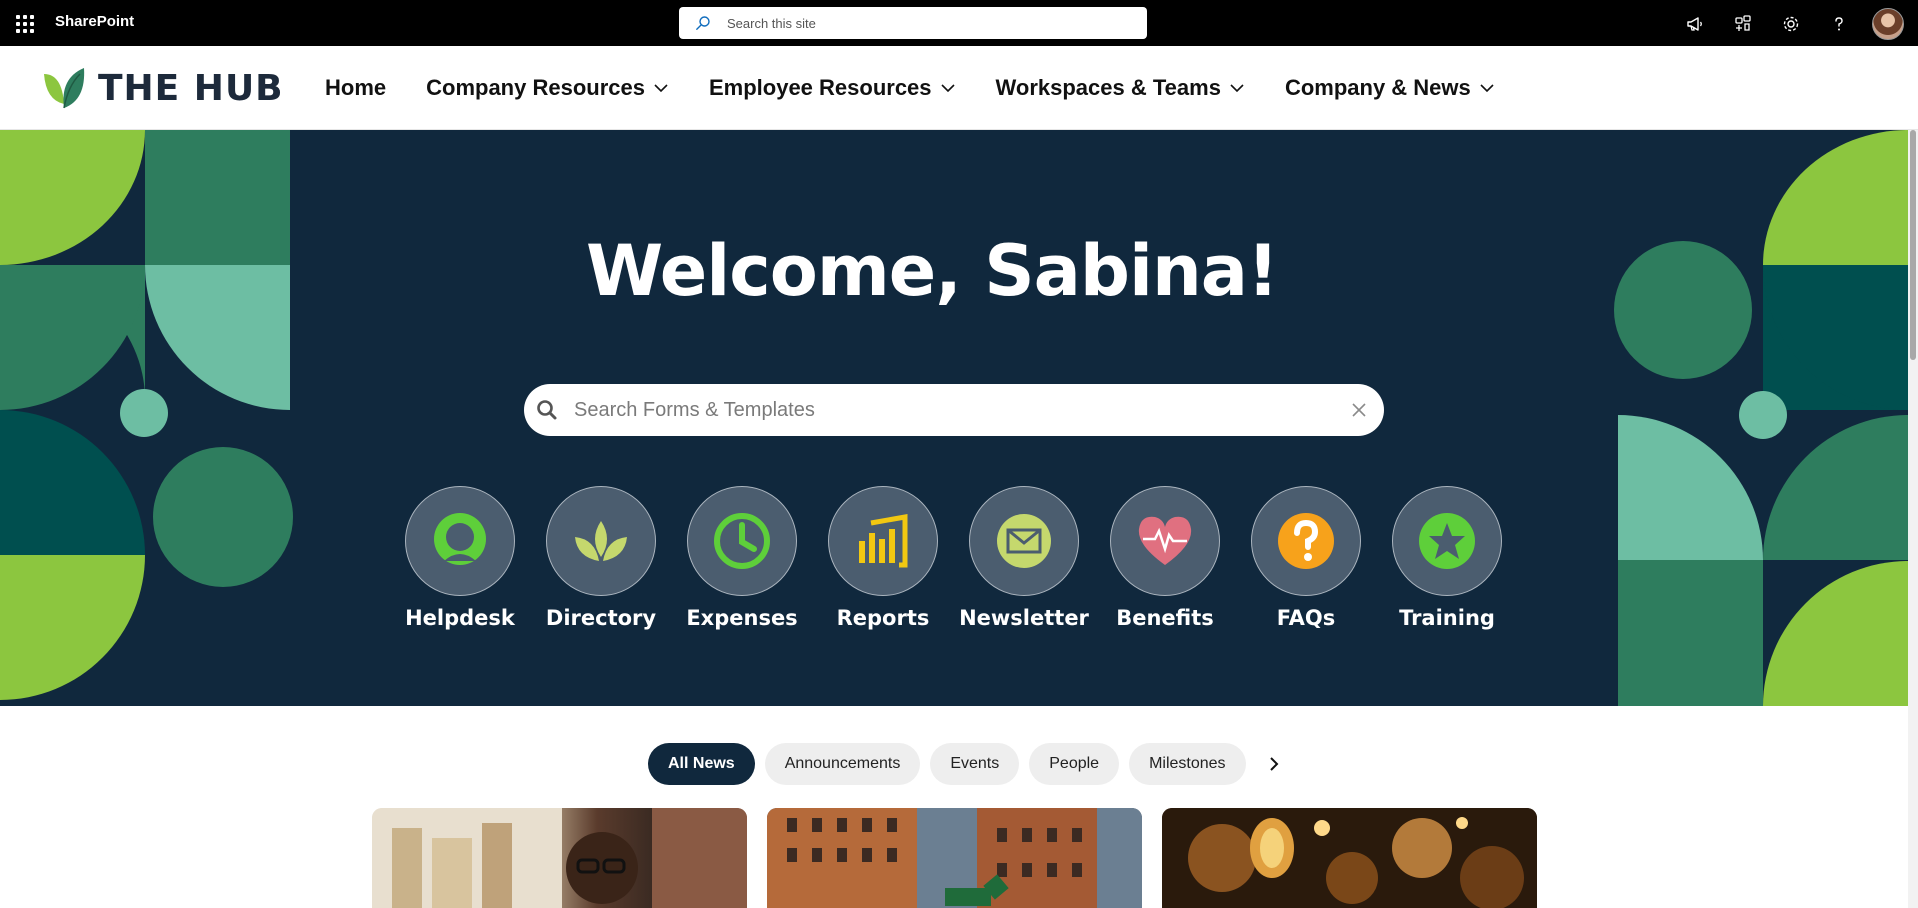 This screenshot has width=1918, height=908. I want to click on heart-icon, so click(1165, 540).